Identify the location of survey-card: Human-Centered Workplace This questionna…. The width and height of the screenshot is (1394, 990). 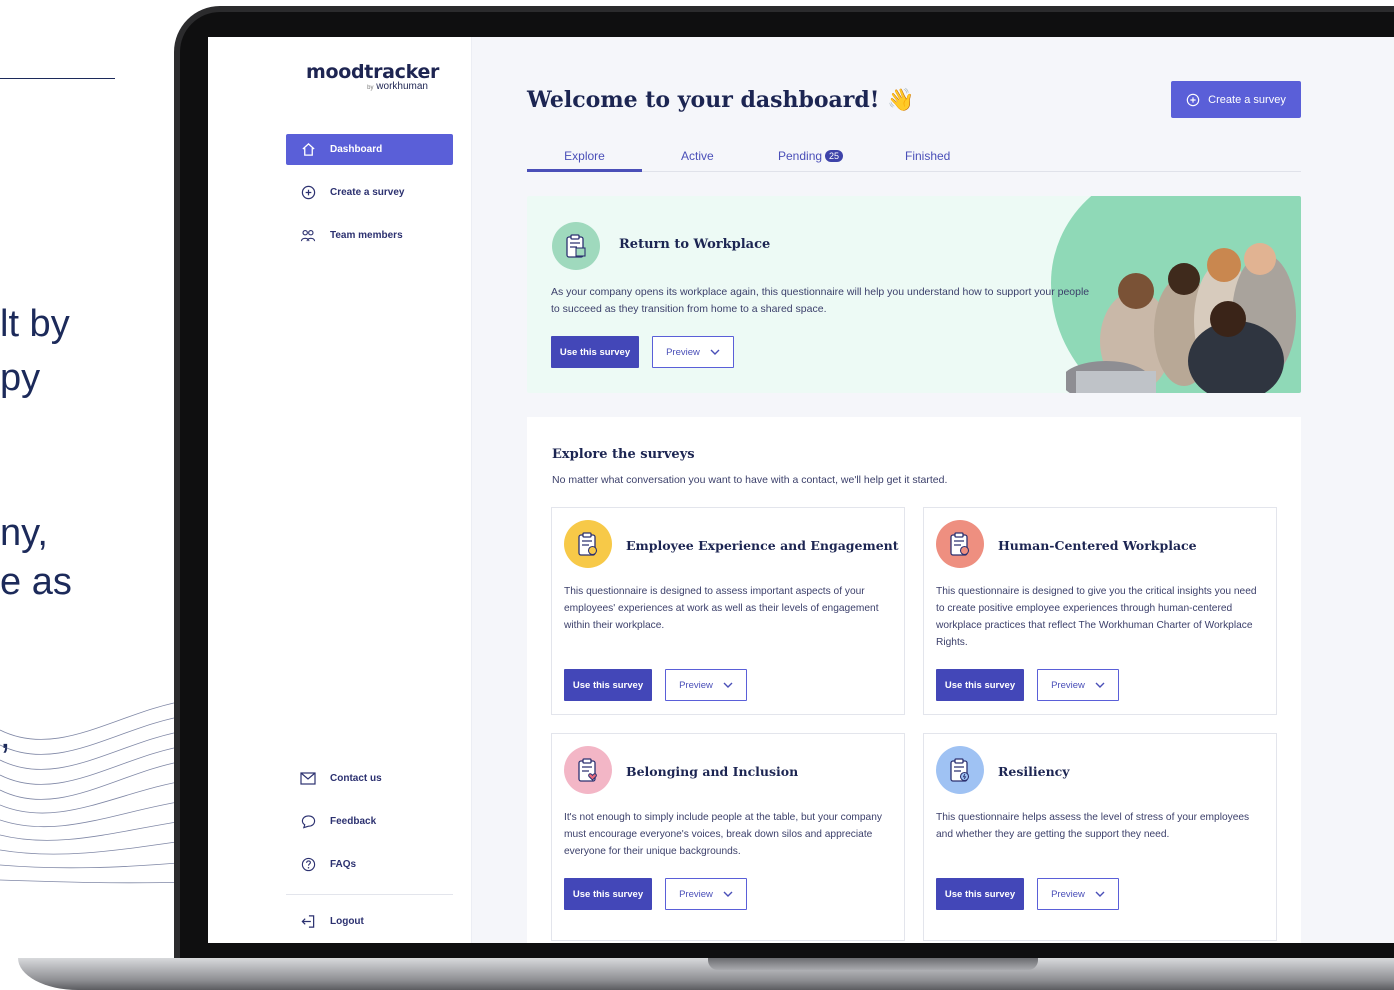
(1100, 611).